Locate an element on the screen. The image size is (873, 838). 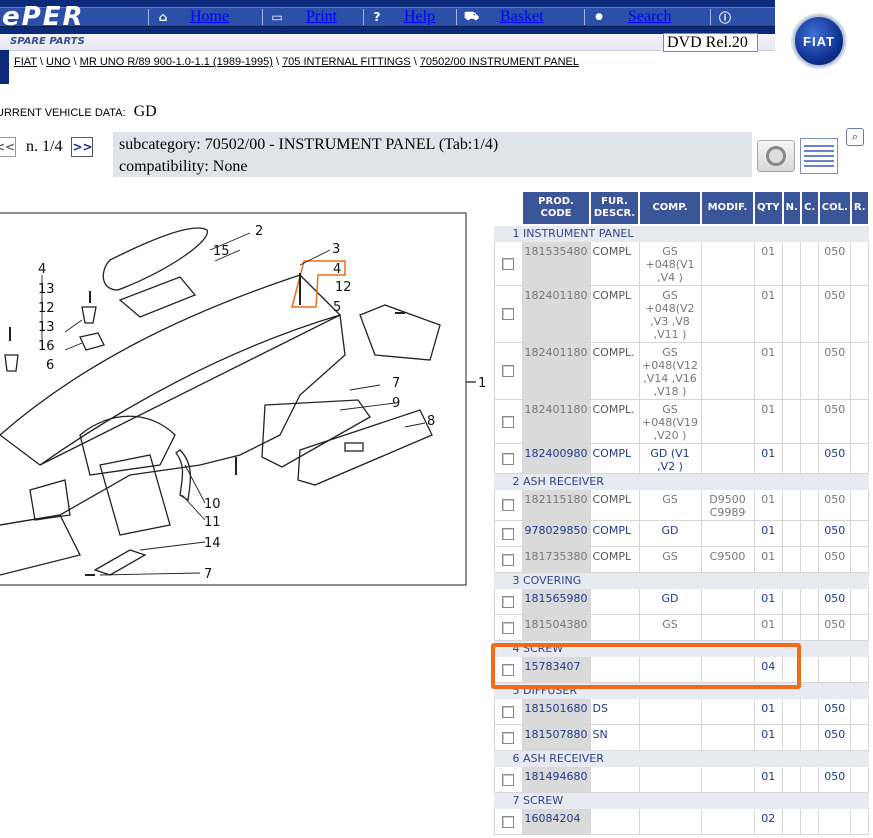
nav-print-link: Print is located at coordinates (321, 17).